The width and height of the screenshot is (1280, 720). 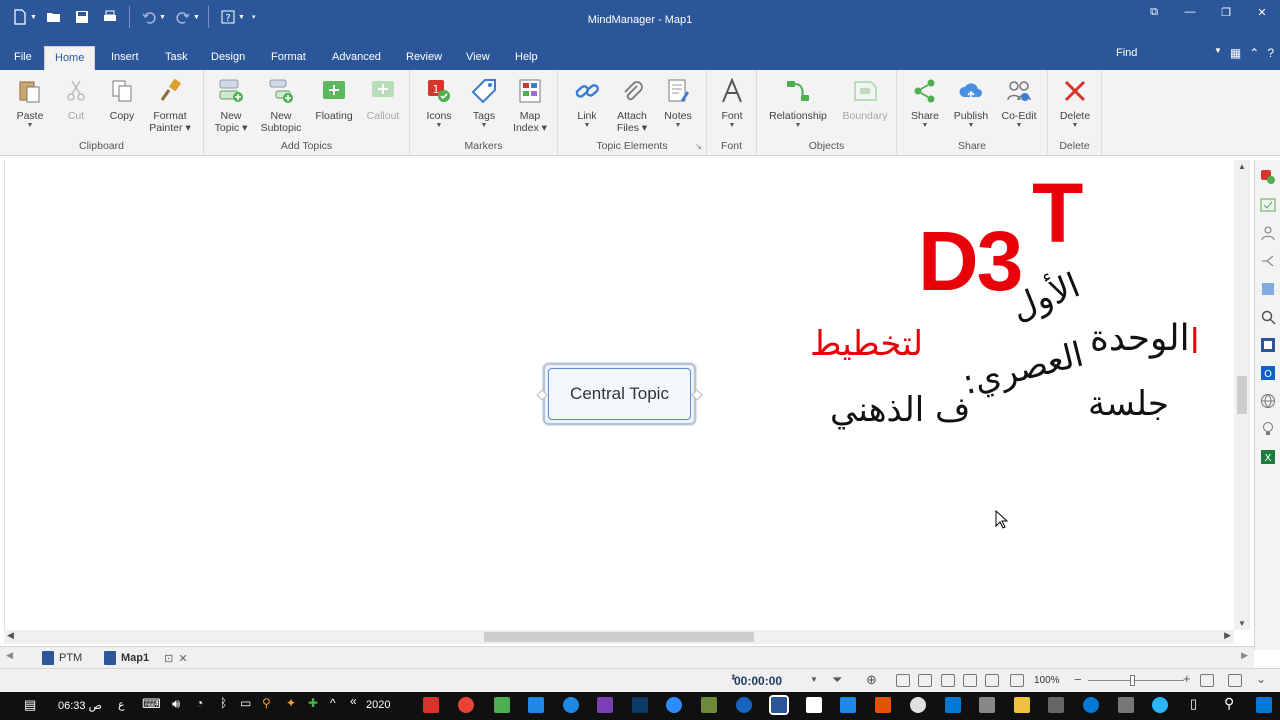 What do you see at coordinates (1207, 680) in the screenshot?
I see `fit-page-icon` at bounding box center [1207, 680].